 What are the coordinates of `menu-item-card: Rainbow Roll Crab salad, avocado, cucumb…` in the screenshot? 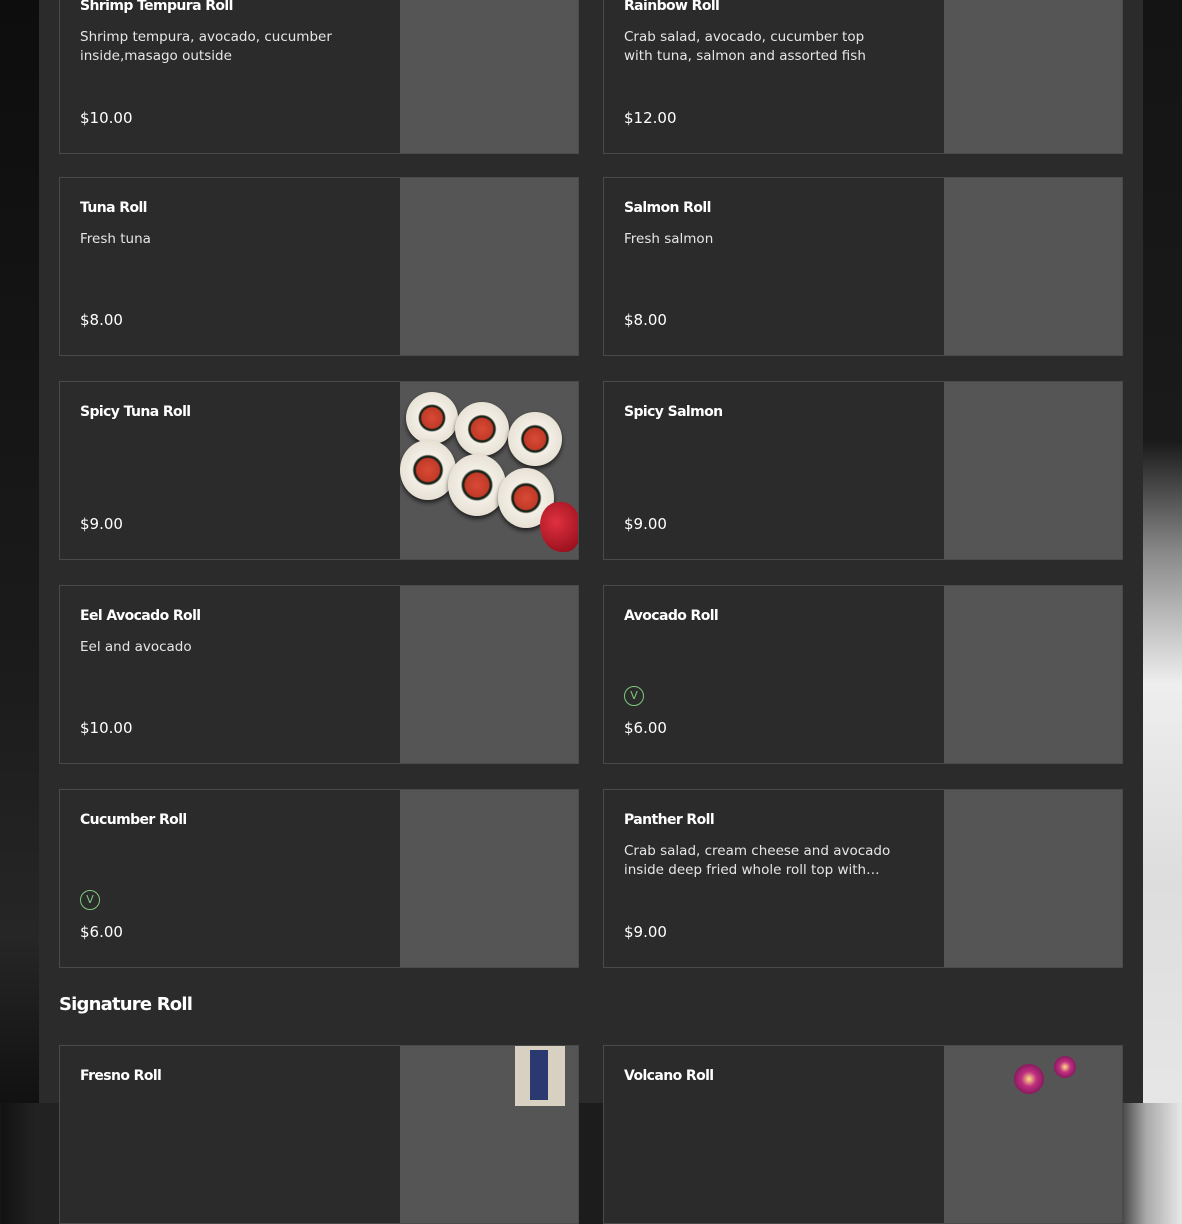 It's located at (863, 77).